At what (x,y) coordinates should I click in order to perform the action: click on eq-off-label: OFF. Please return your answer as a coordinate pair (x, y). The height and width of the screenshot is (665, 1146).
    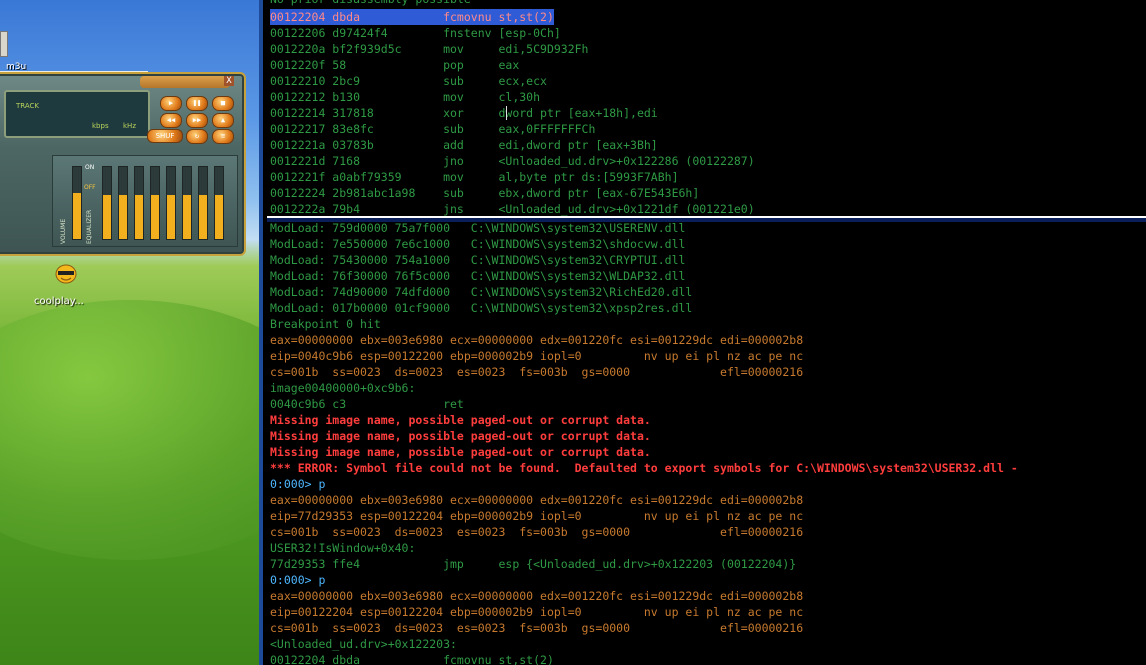
    Looking at the image, I should click on (90, 187).